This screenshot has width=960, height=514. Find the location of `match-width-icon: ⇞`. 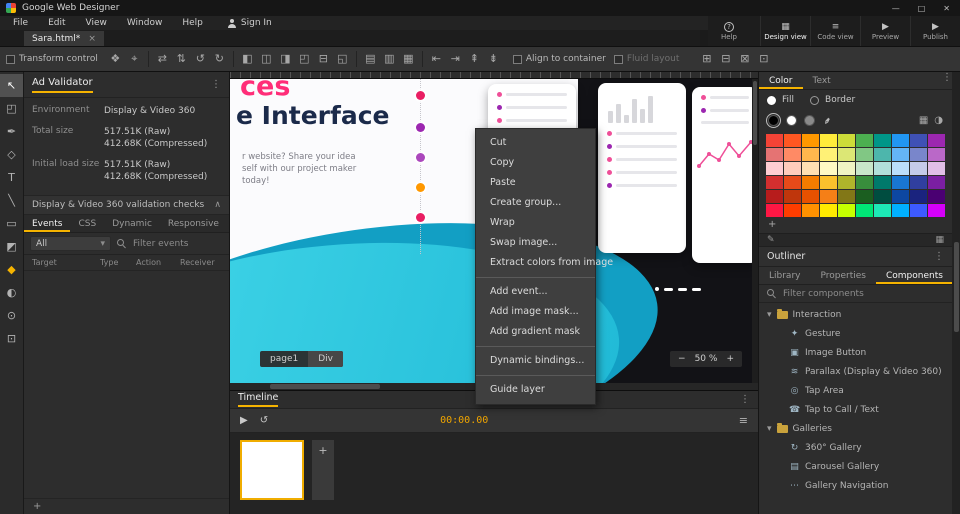

match-width-icon: ⇞ is located at coordinates (474, 59).